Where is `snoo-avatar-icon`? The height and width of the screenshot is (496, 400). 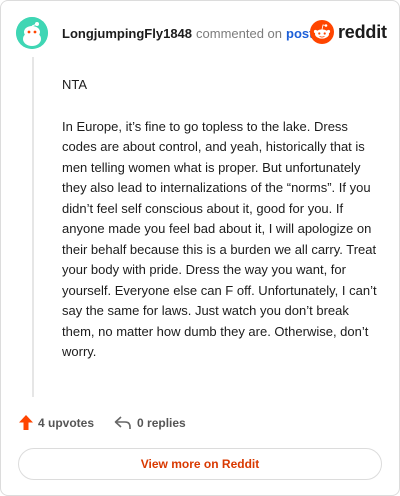 snoo-avatar-icon is located at coordinates (32, 33).